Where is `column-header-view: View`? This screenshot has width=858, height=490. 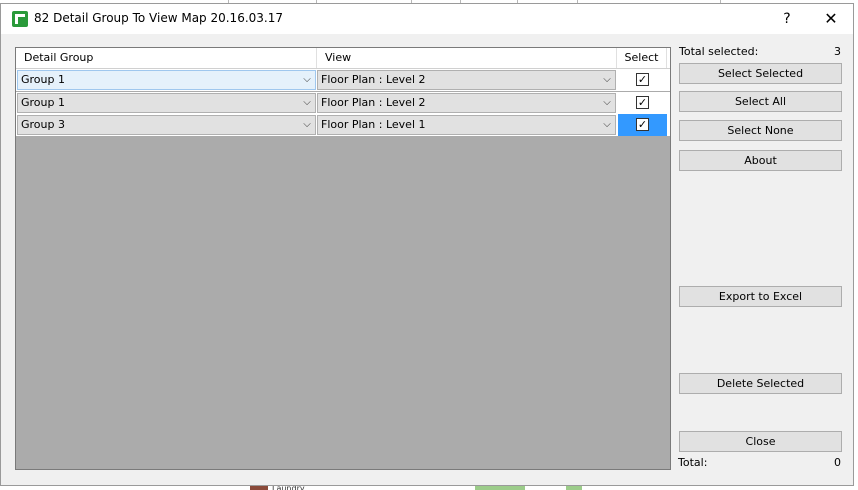
column-header-view: View is located at coordinates (467, 58).